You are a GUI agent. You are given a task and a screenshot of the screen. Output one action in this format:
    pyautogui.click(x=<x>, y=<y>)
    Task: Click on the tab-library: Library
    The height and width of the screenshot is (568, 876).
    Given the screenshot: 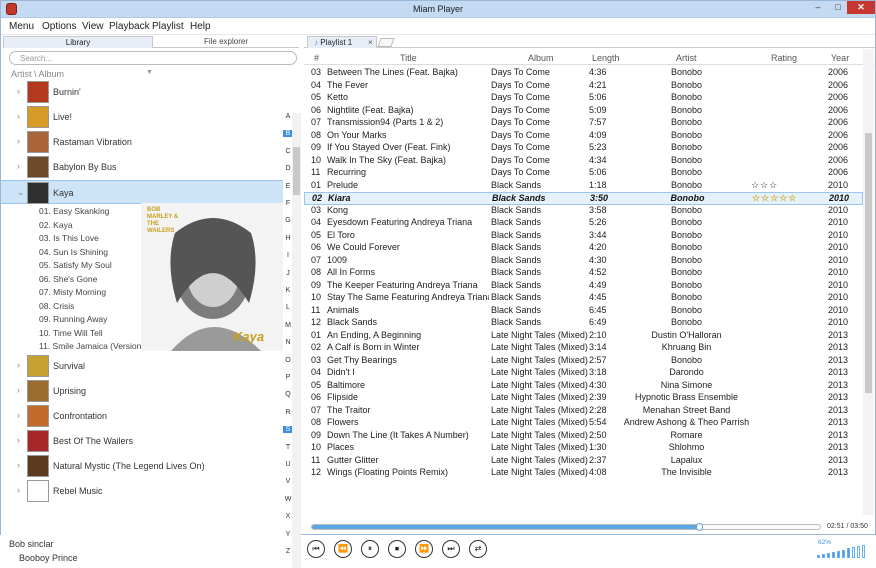 What is the action you would take?
    pyautogui.click(x=78, y=42)
    